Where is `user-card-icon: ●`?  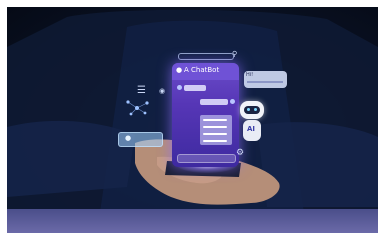
user-card-icon: ● is located at coordinates (128, 138).